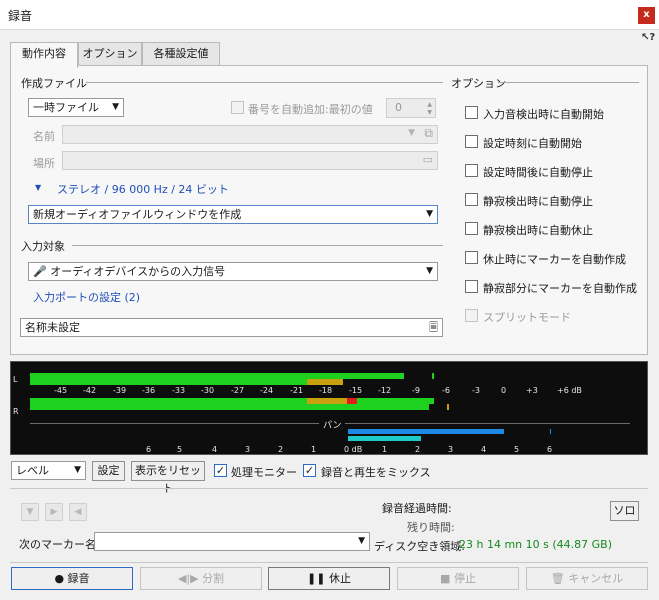  What do you see at coordinates (54, 512) in the screenshot?
I see `marker-next-icon: ▶` at bounding box center [54, 512].